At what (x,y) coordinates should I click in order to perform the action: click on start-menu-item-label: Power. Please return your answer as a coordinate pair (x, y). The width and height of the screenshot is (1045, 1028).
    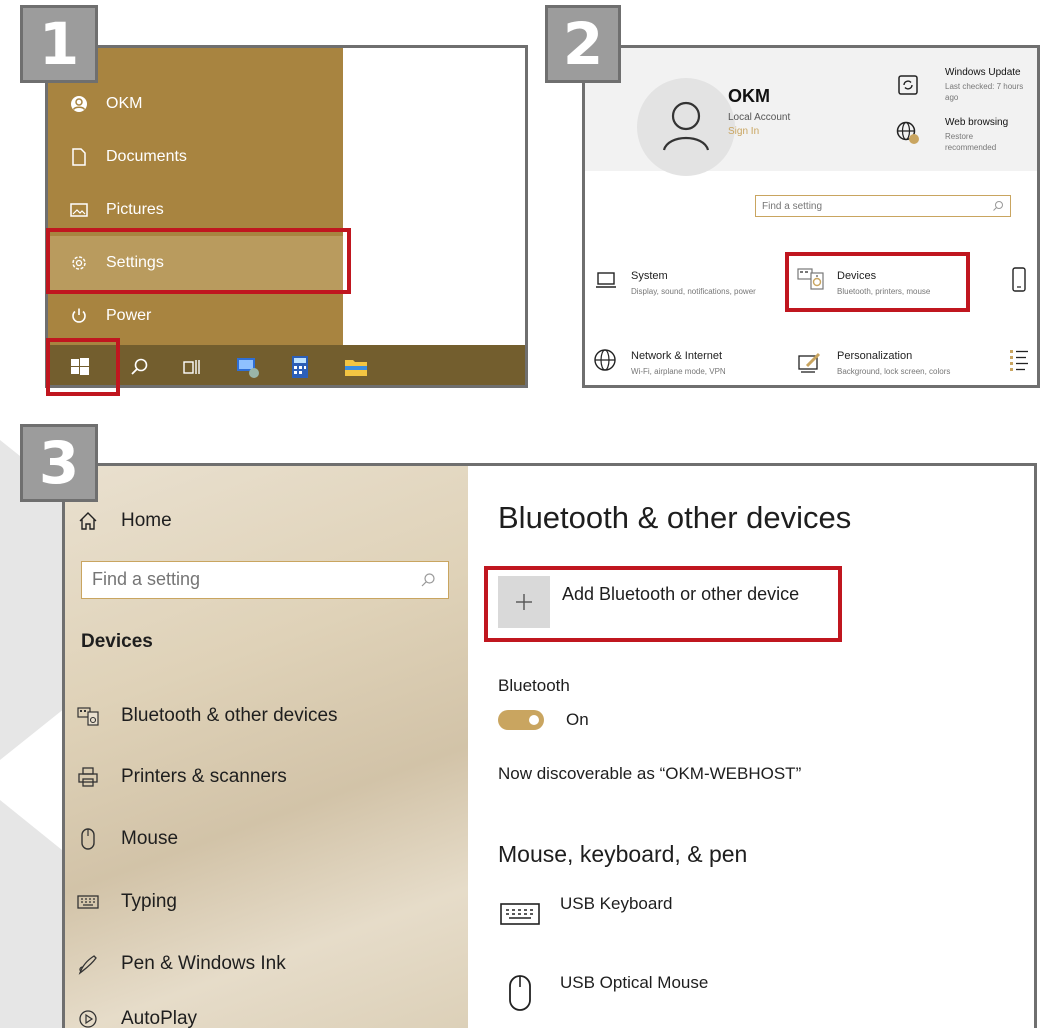
    Looking at the image, I should click on (129, 315).